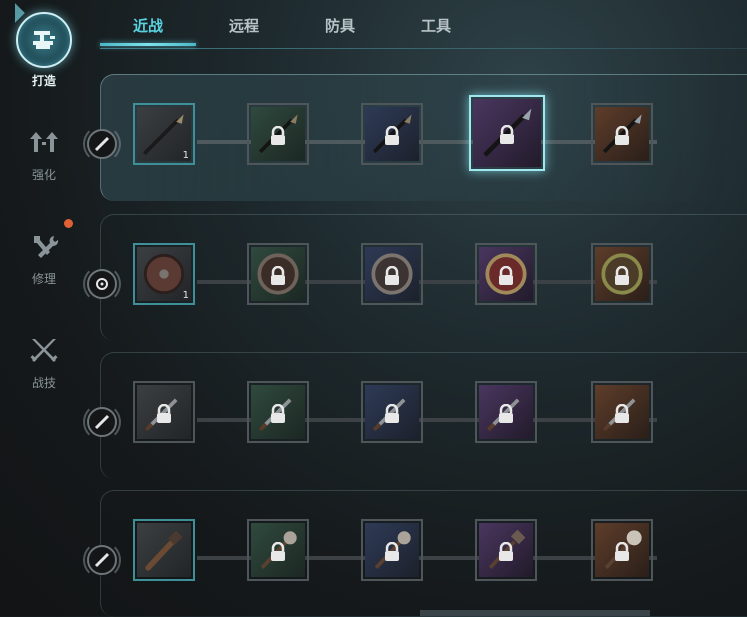  Describe the element at coordinates (44, 142) in the screenshot. I see `upgrade-arrows-icon` at that location.